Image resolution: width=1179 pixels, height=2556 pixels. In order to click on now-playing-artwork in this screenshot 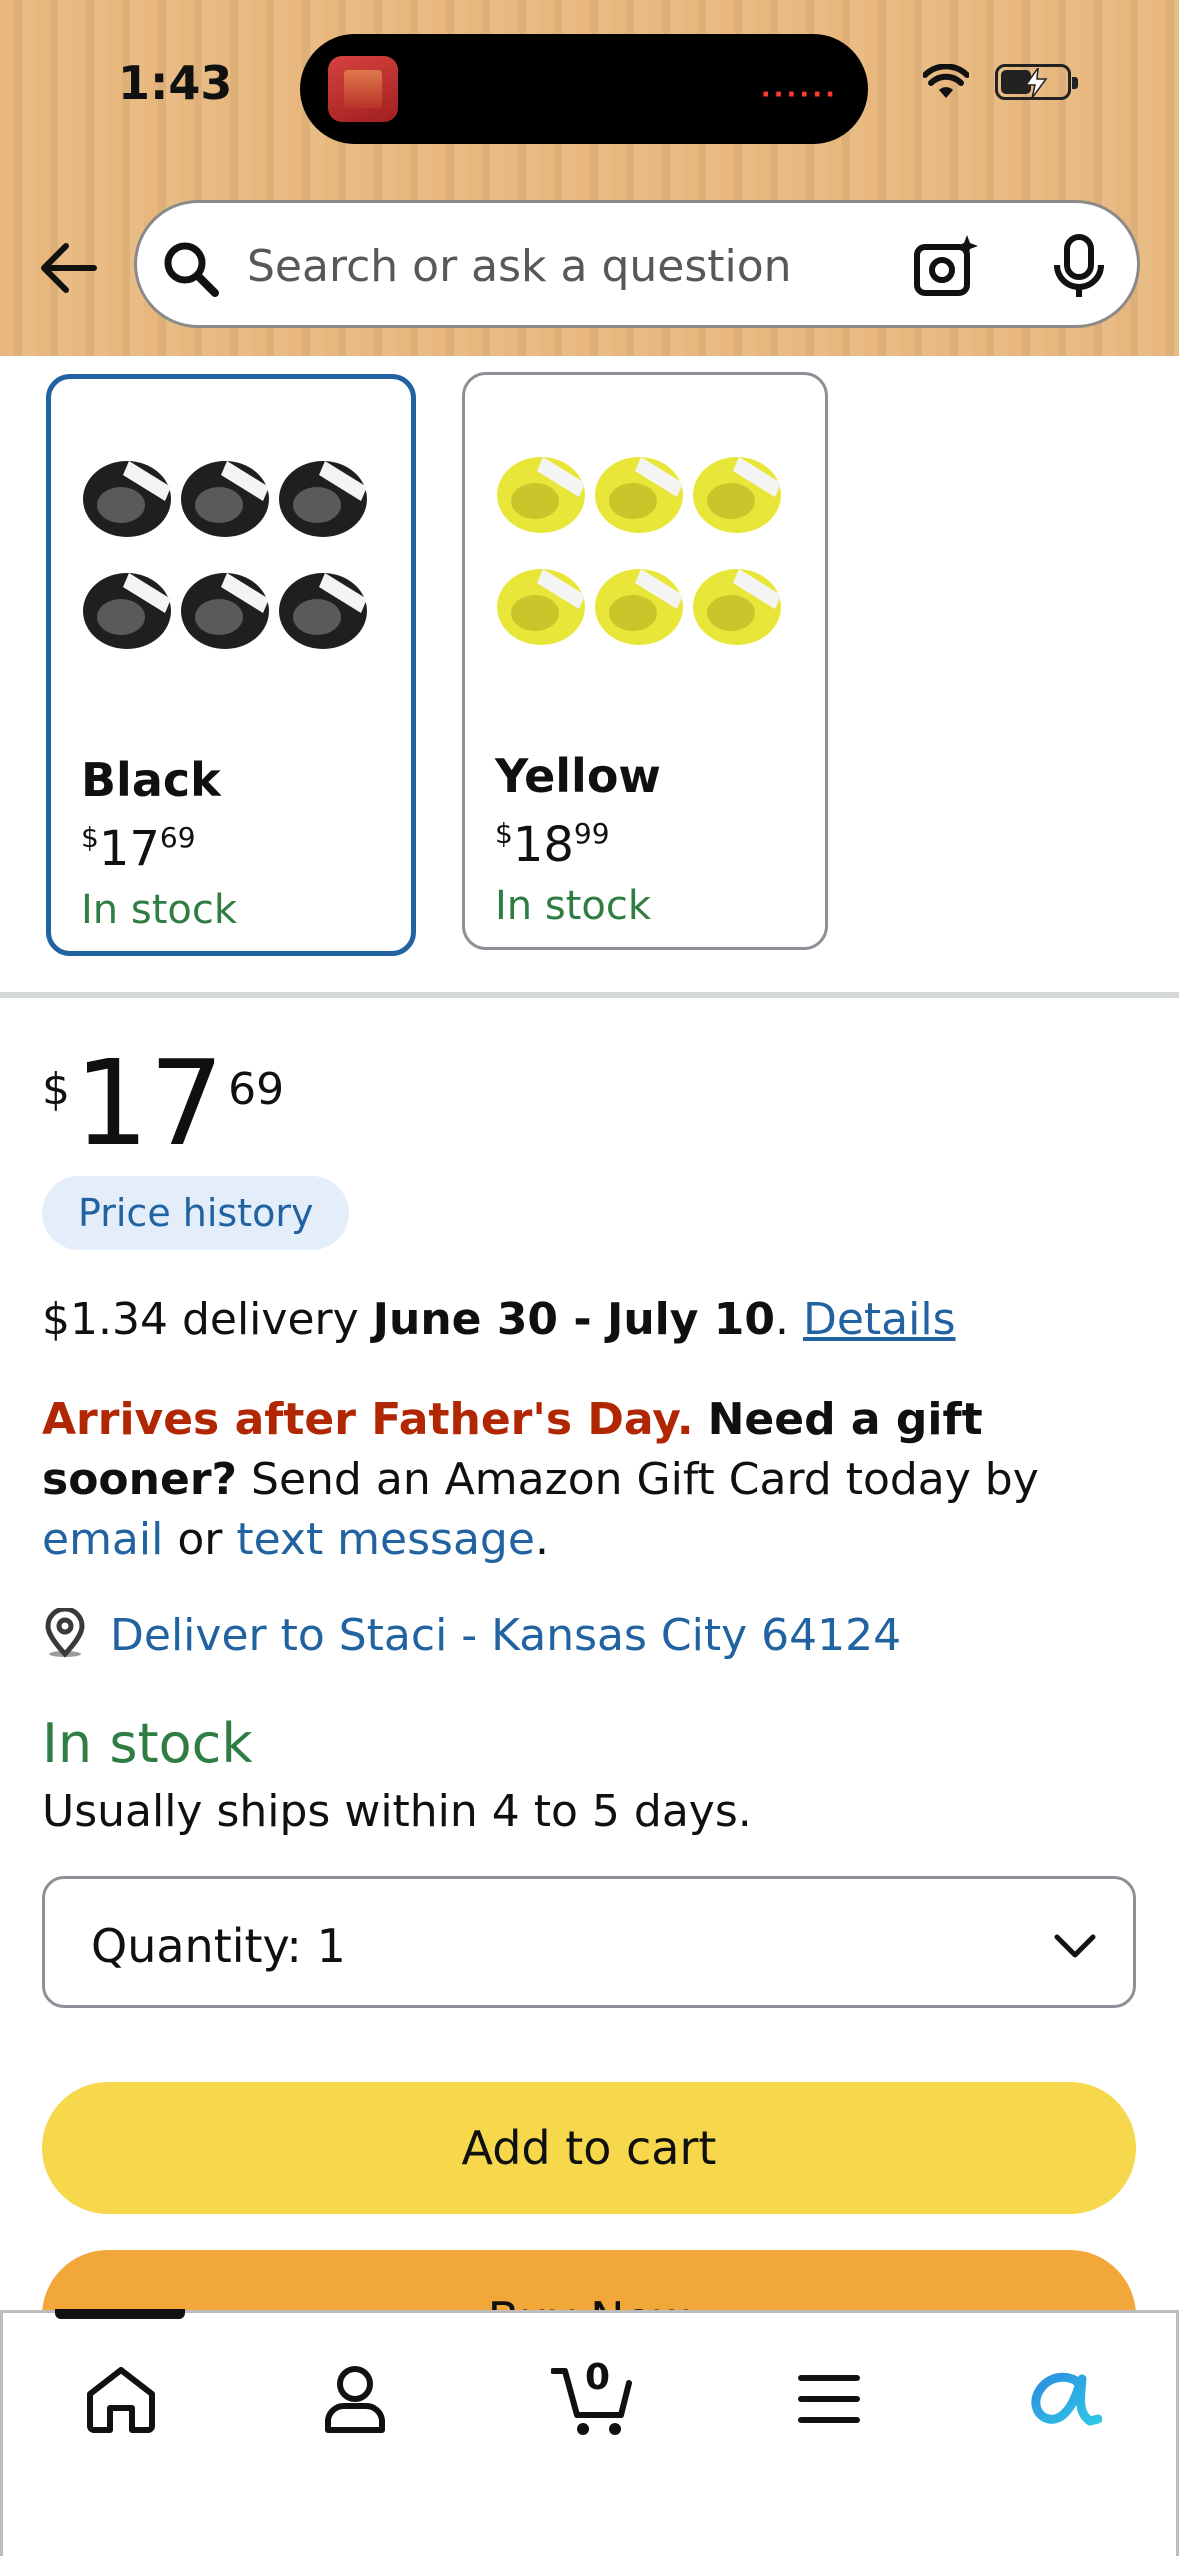, I will do `click(363, 89)`.